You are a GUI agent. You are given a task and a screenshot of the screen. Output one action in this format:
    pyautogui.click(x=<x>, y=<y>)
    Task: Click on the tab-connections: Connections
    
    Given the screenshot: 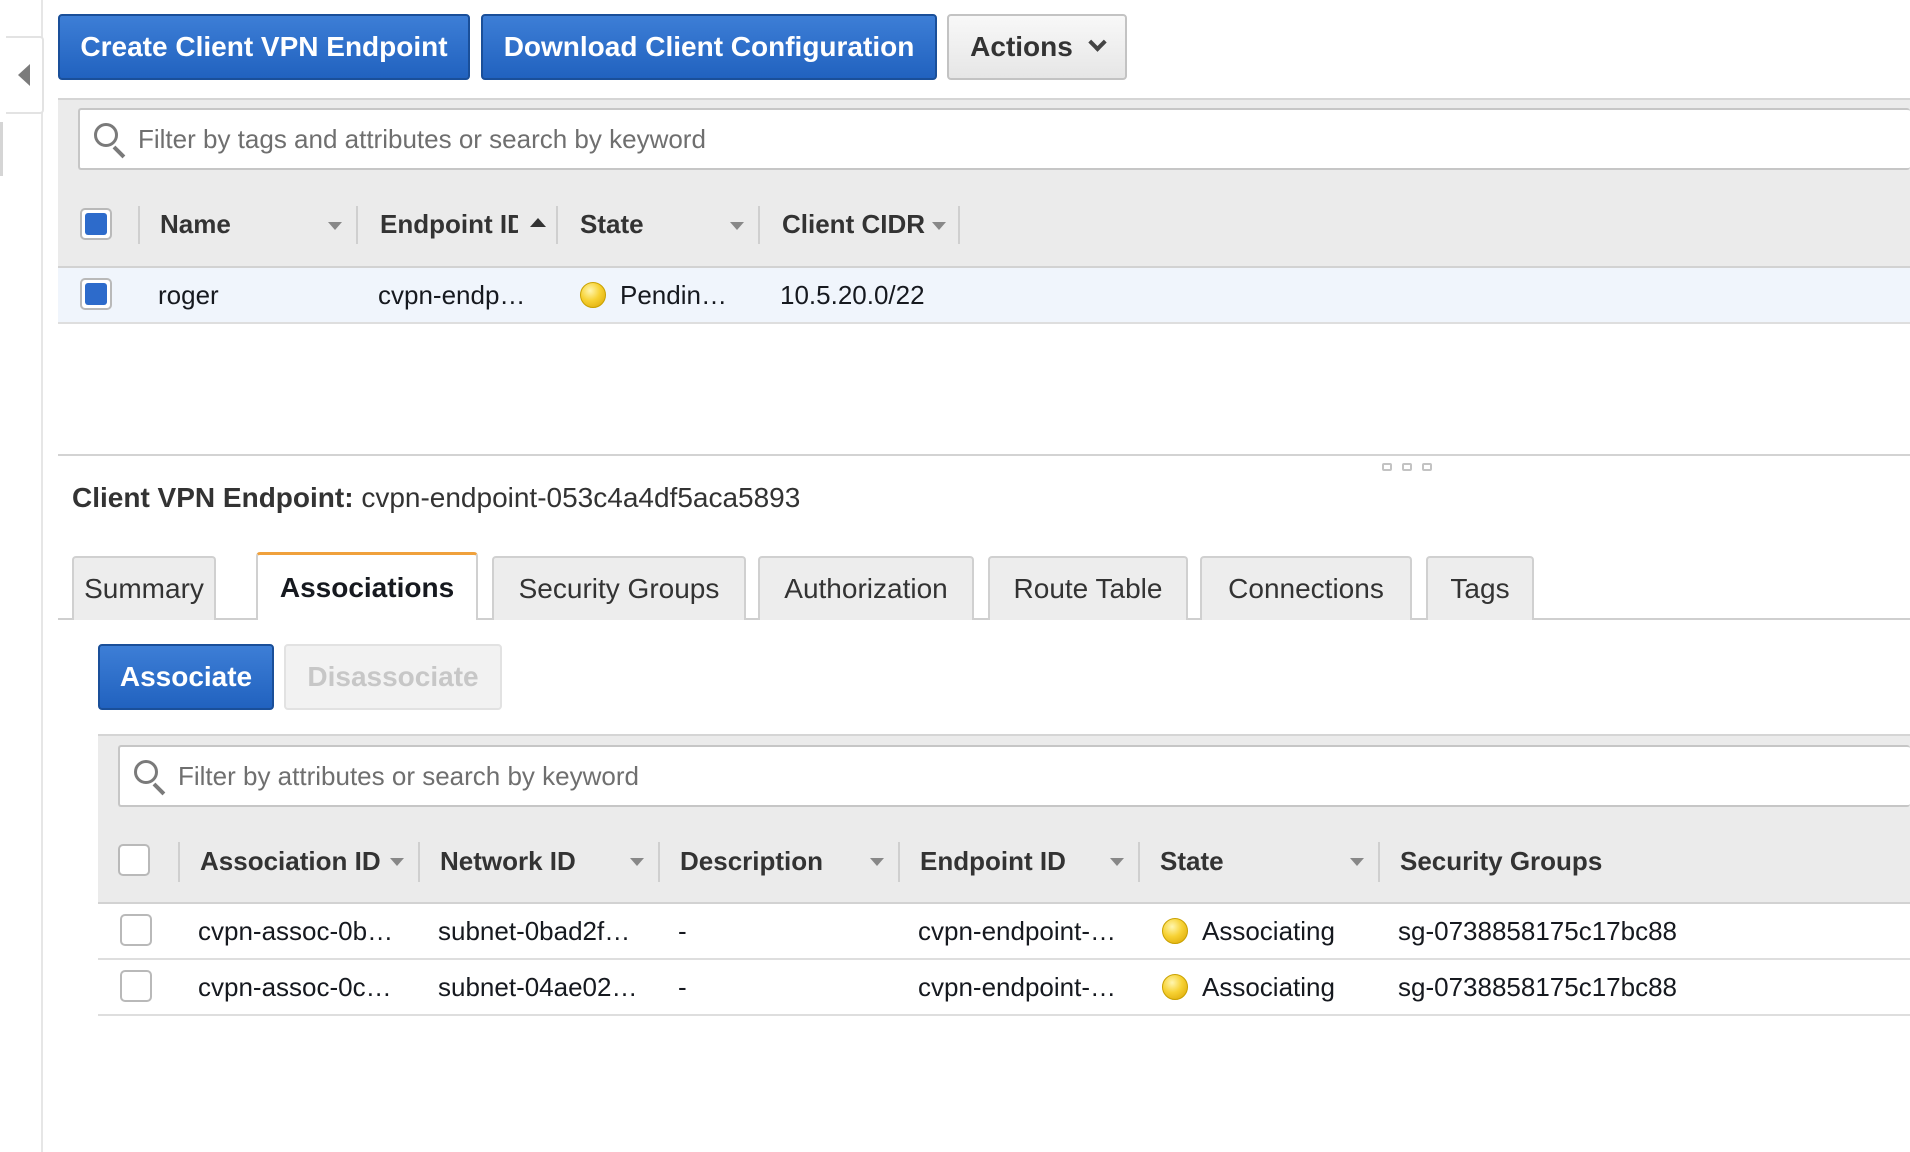 What is the action you would take?
    pyautogui.click(x=1306, y=588)
    